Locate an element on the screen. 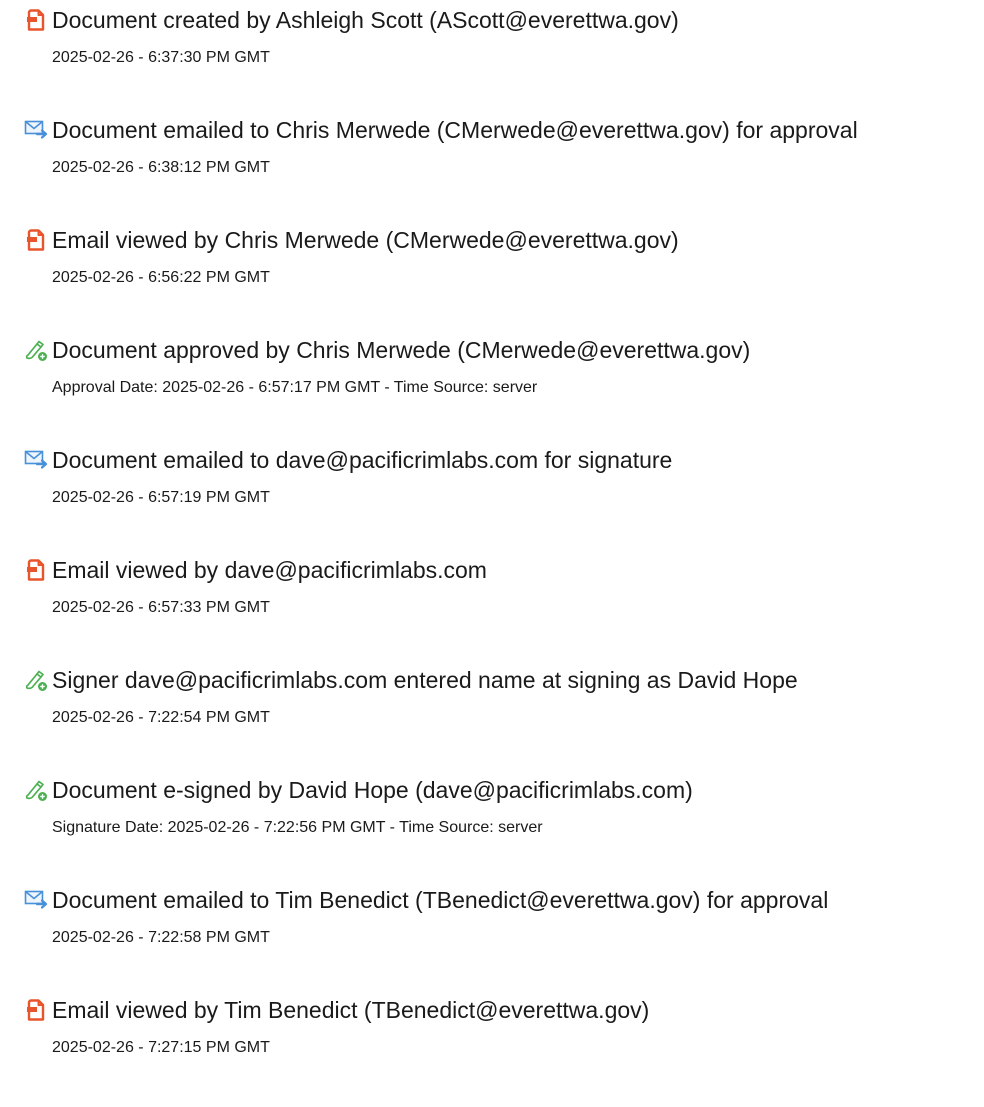 Image resolution: width=984 pixels, height=1107 pixels. event-timestamp: 2025-02-26 - 7:27:15 PM GMT is located at coordinates (161, 1047).